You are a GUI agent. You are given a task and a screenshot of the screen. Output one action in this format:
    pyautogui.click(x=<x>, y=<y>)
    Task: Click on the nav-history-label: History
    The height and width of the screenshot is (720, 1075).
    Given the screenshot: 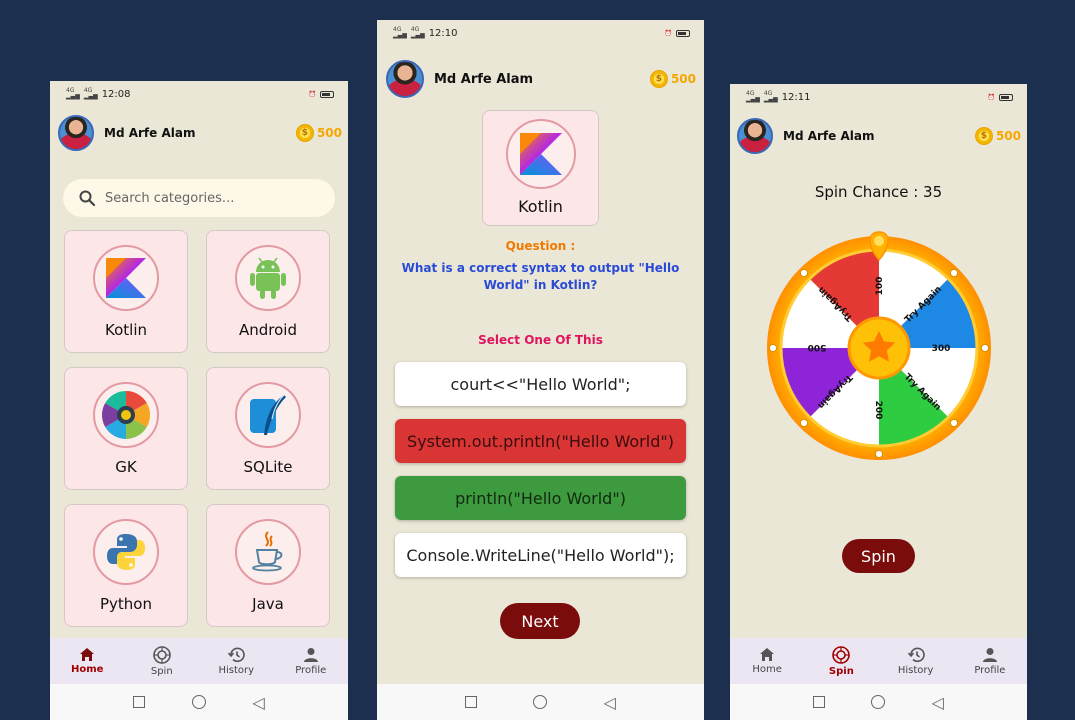 What is the action you would take?
    pyautogui.click(x=915, y=670)
    